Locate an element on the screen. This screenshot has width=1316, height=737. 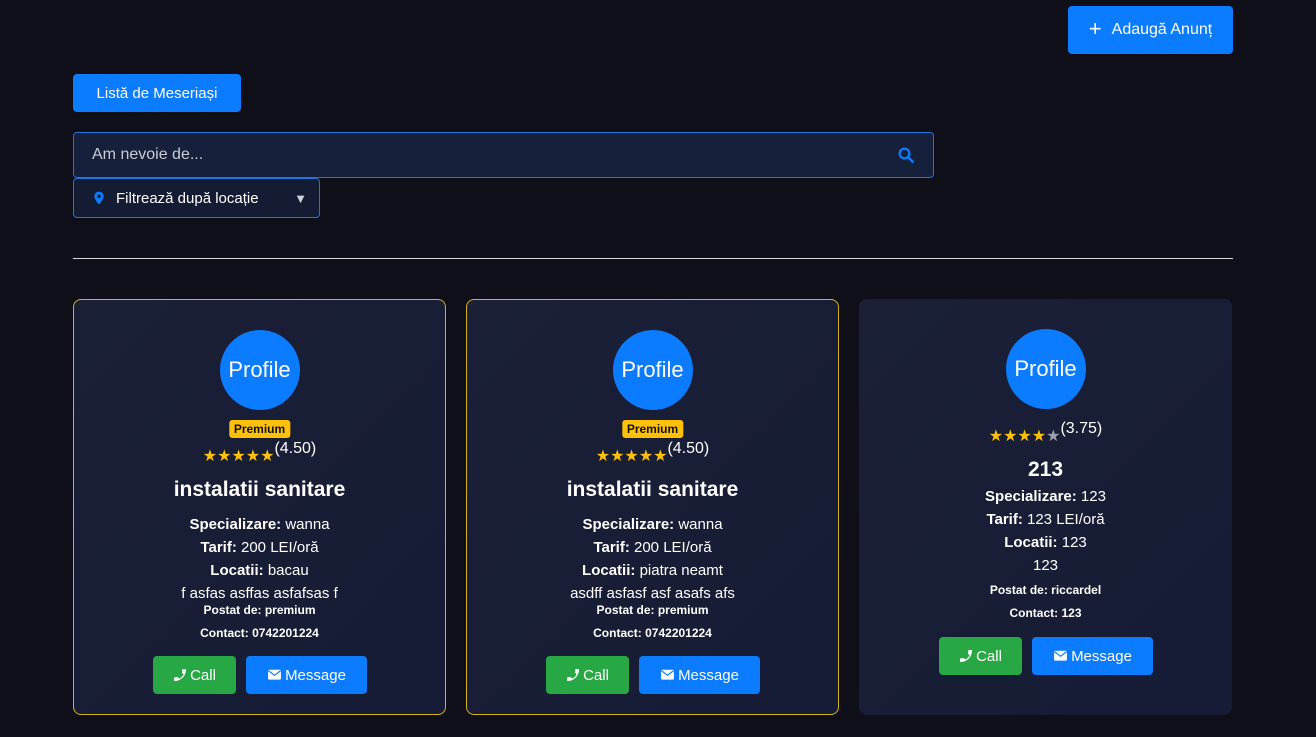
location-filter-dropdown: Filtrează după locație ▼ is located at coordinates (196, 198).